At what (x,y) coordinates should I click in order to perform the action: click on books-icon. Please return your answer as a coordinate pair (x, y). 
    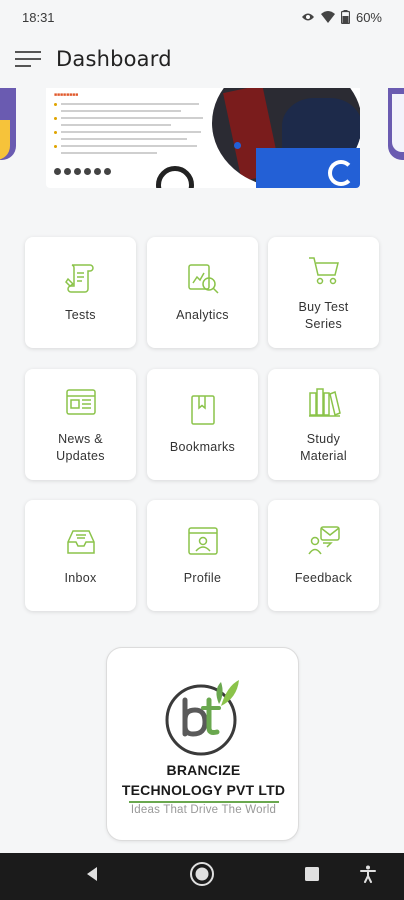
    Looking at the image, I should click on (324, 402).